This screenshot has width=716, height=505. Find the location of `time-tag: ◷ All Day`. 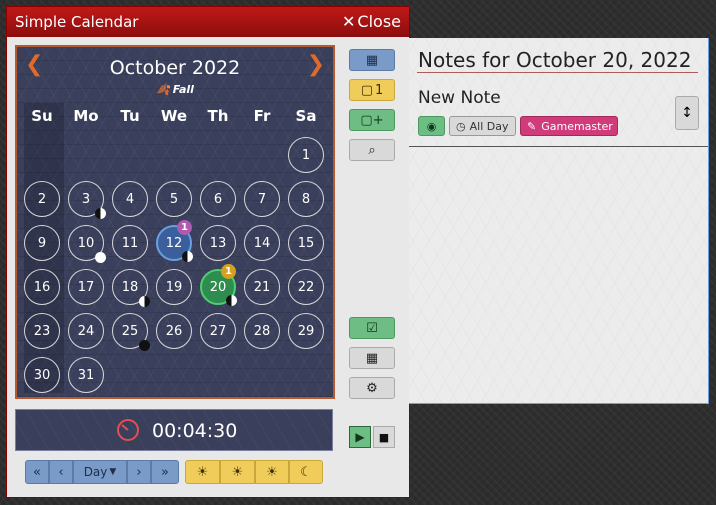

time-tag: ◷ All Day is located at coordinates (482, 126).